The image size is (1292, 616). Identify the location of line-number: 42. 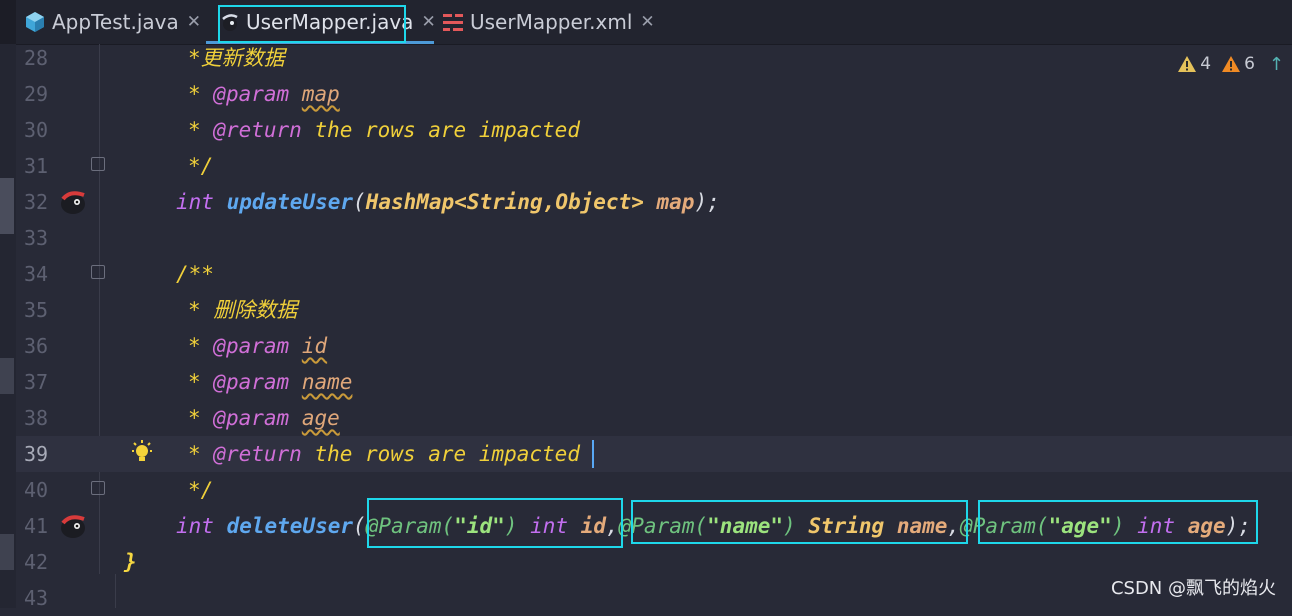
(36, 562).